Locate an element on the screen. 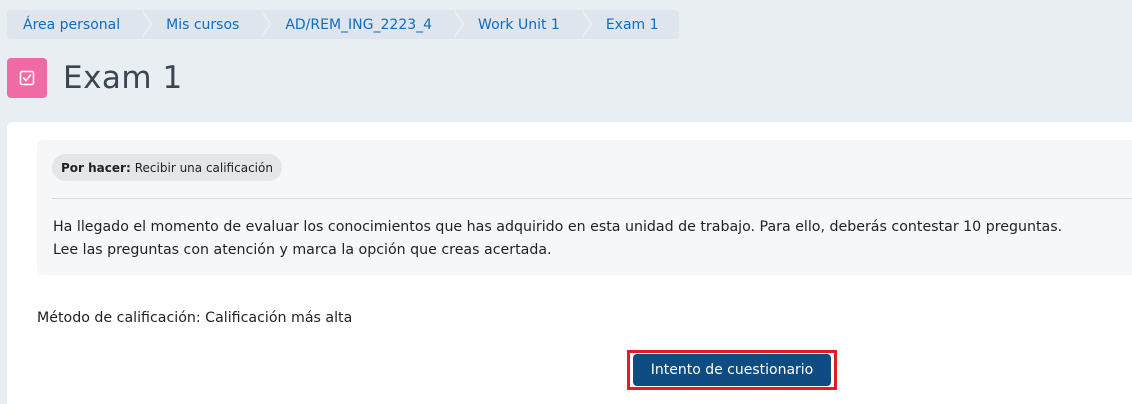 The image size is (1132, 404). quiz-checkbox-icon is located at coordinates (27, 78).